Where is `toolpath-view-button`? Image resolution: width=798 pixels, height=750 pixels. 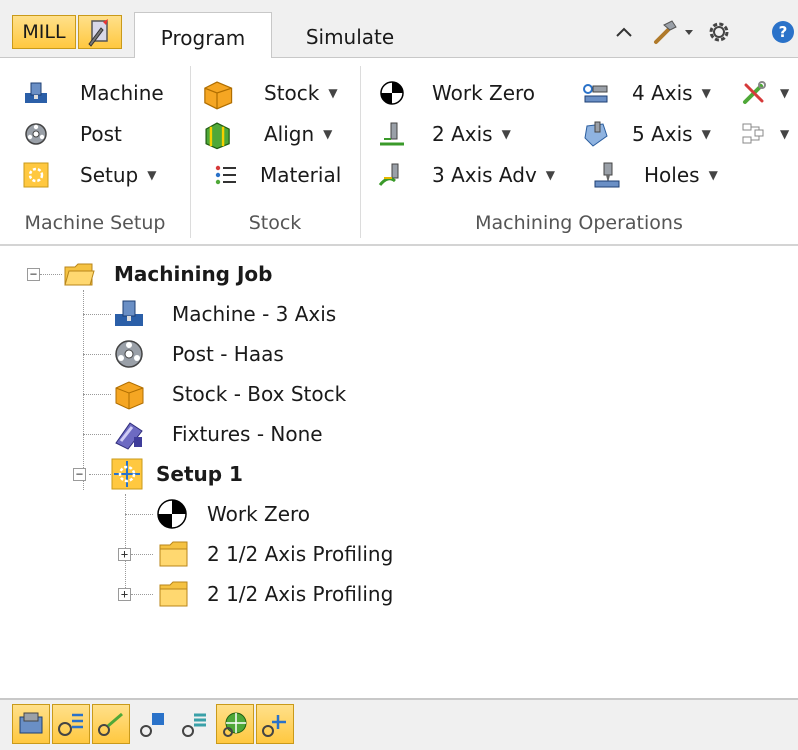
toolpath-view-button is located at coordinates (111, 724).